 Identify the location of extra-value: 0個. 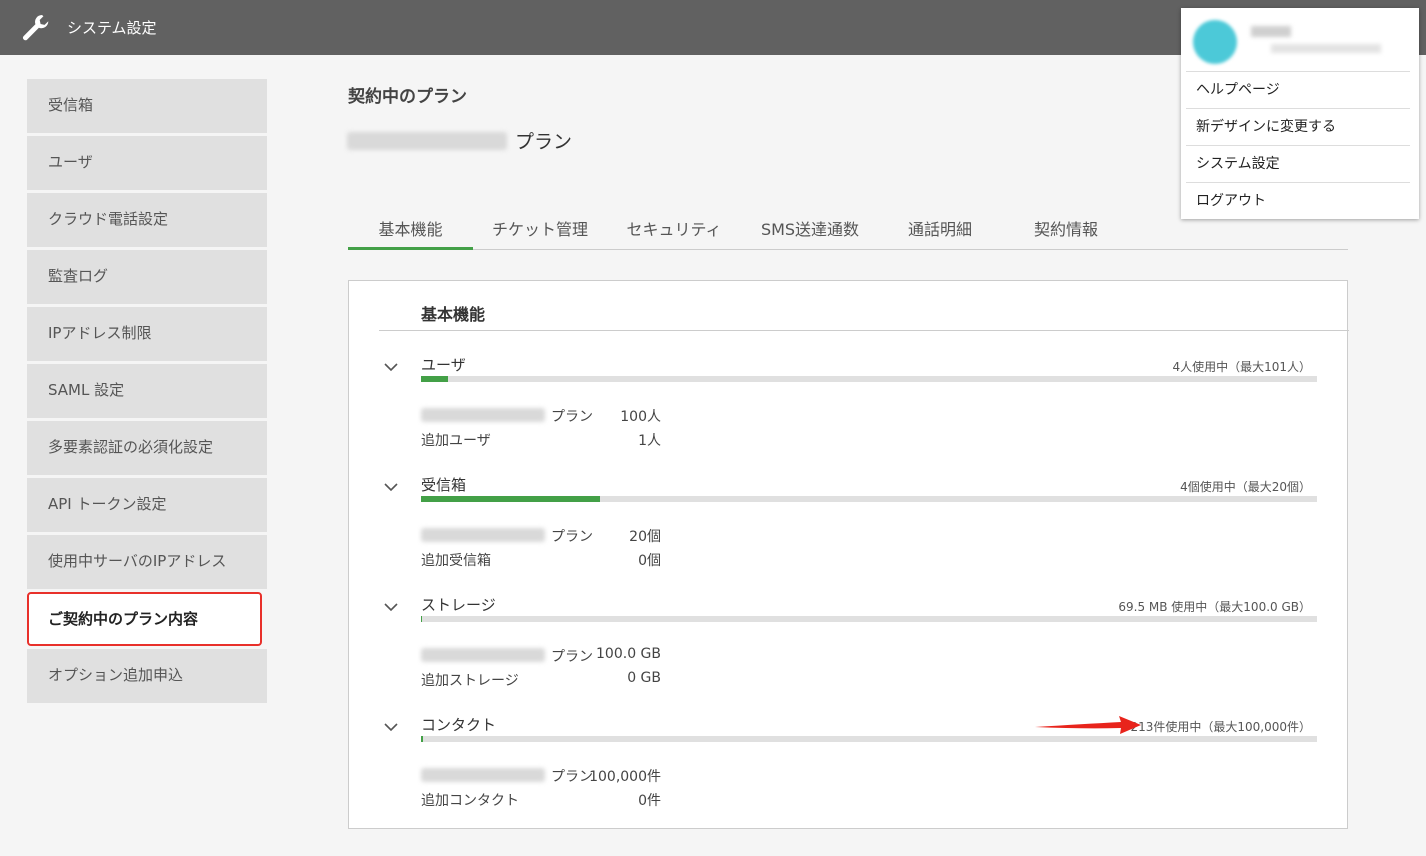
(649, 561).